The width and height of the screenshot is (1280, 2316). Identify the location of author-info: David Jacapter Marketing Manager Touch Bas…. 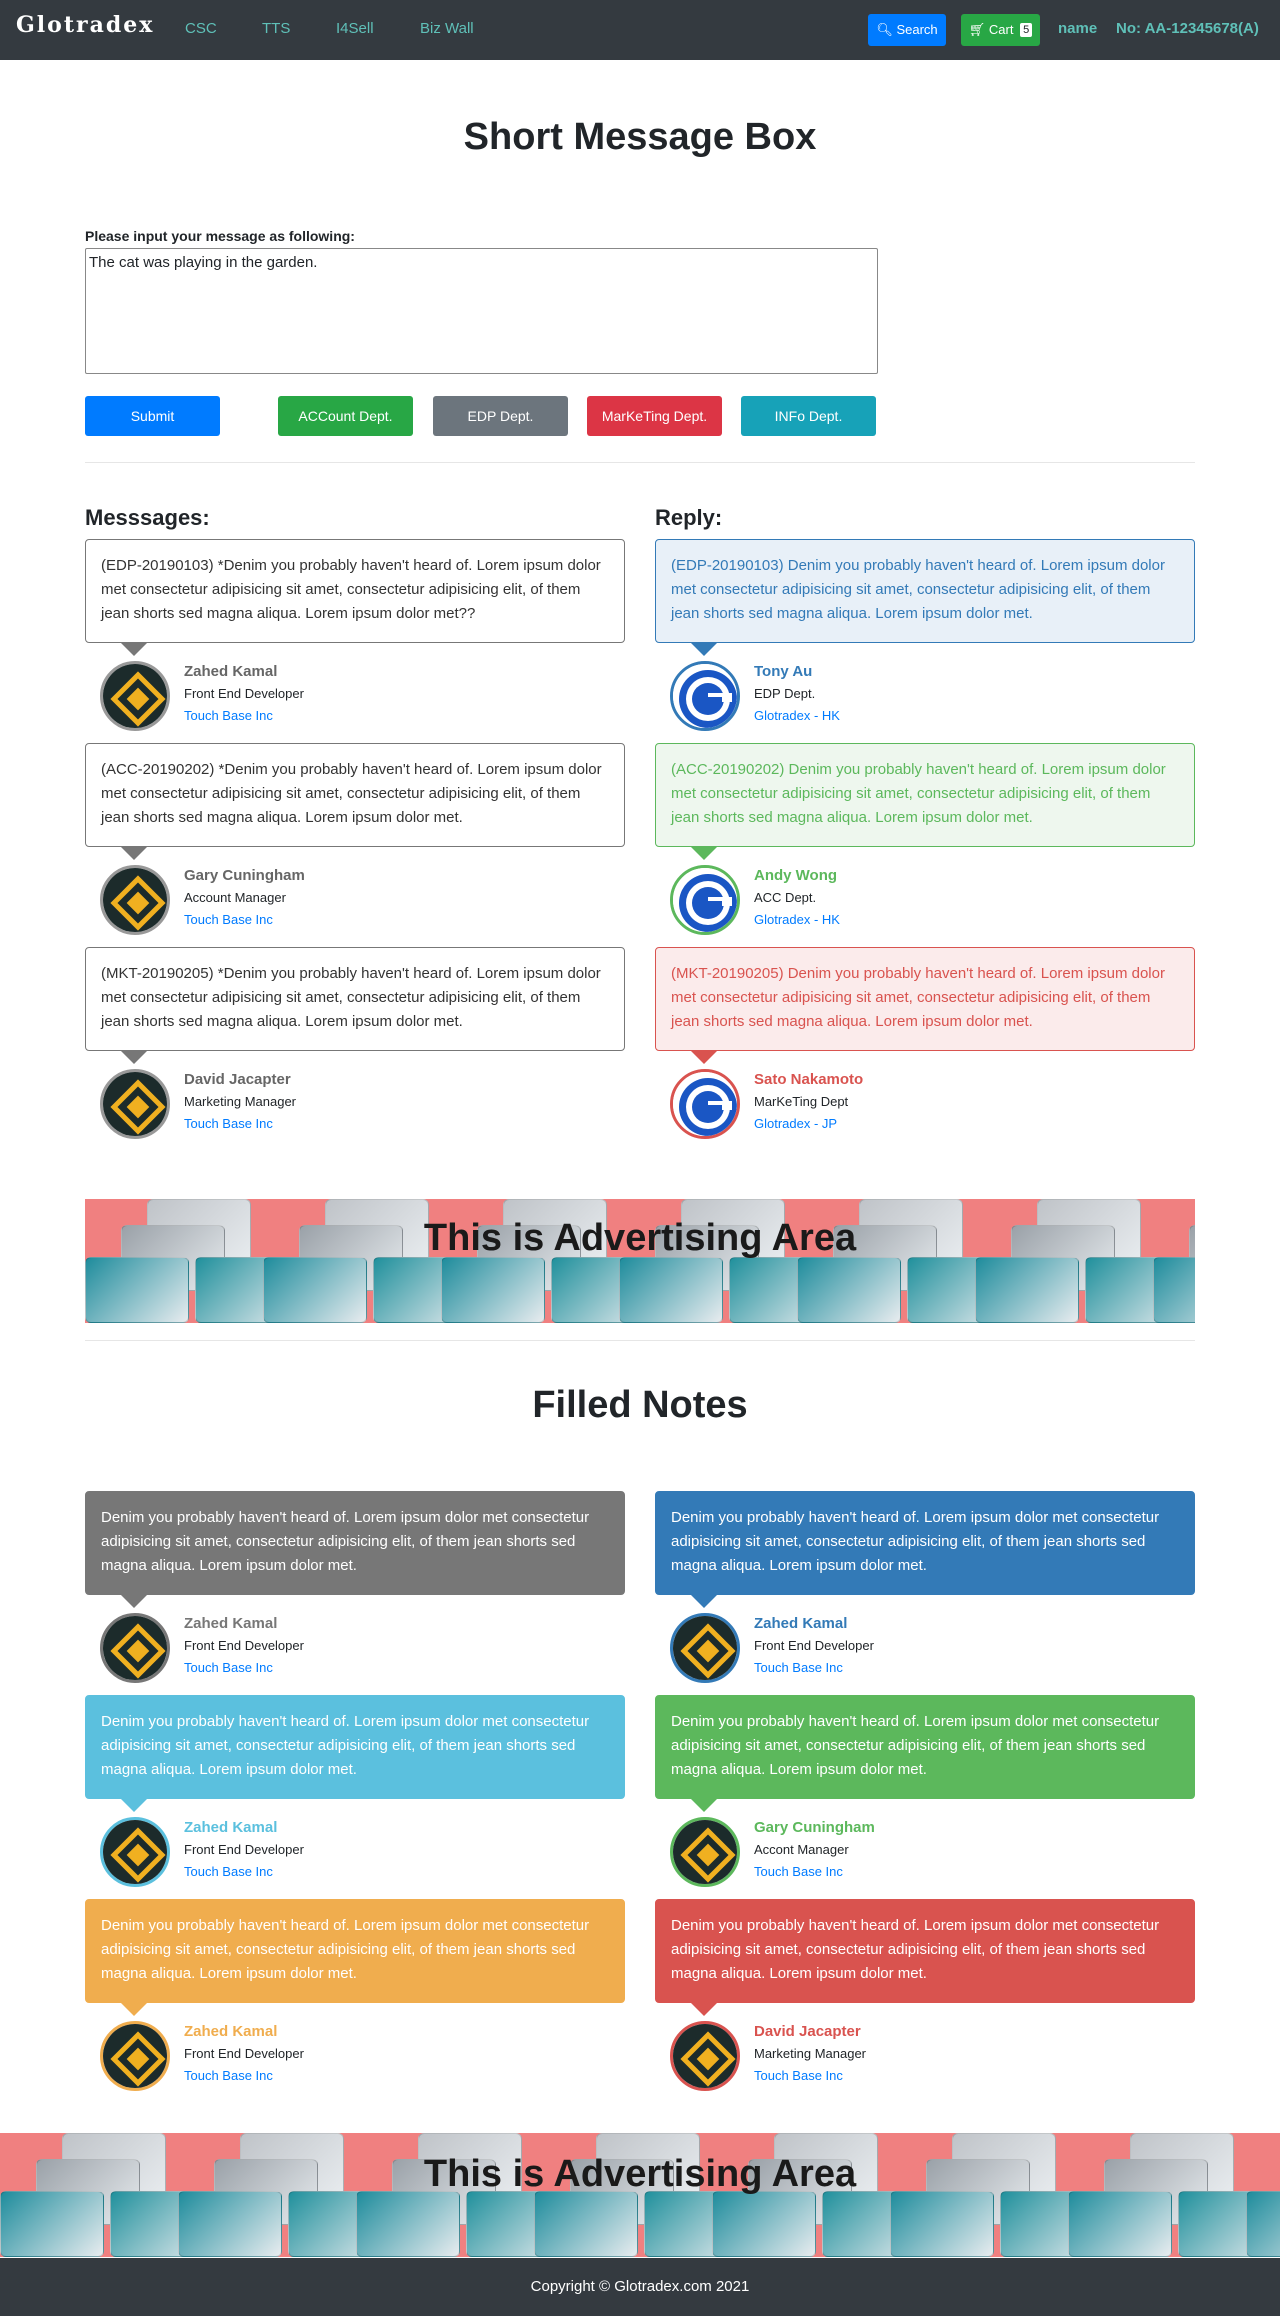
(240, 1102).